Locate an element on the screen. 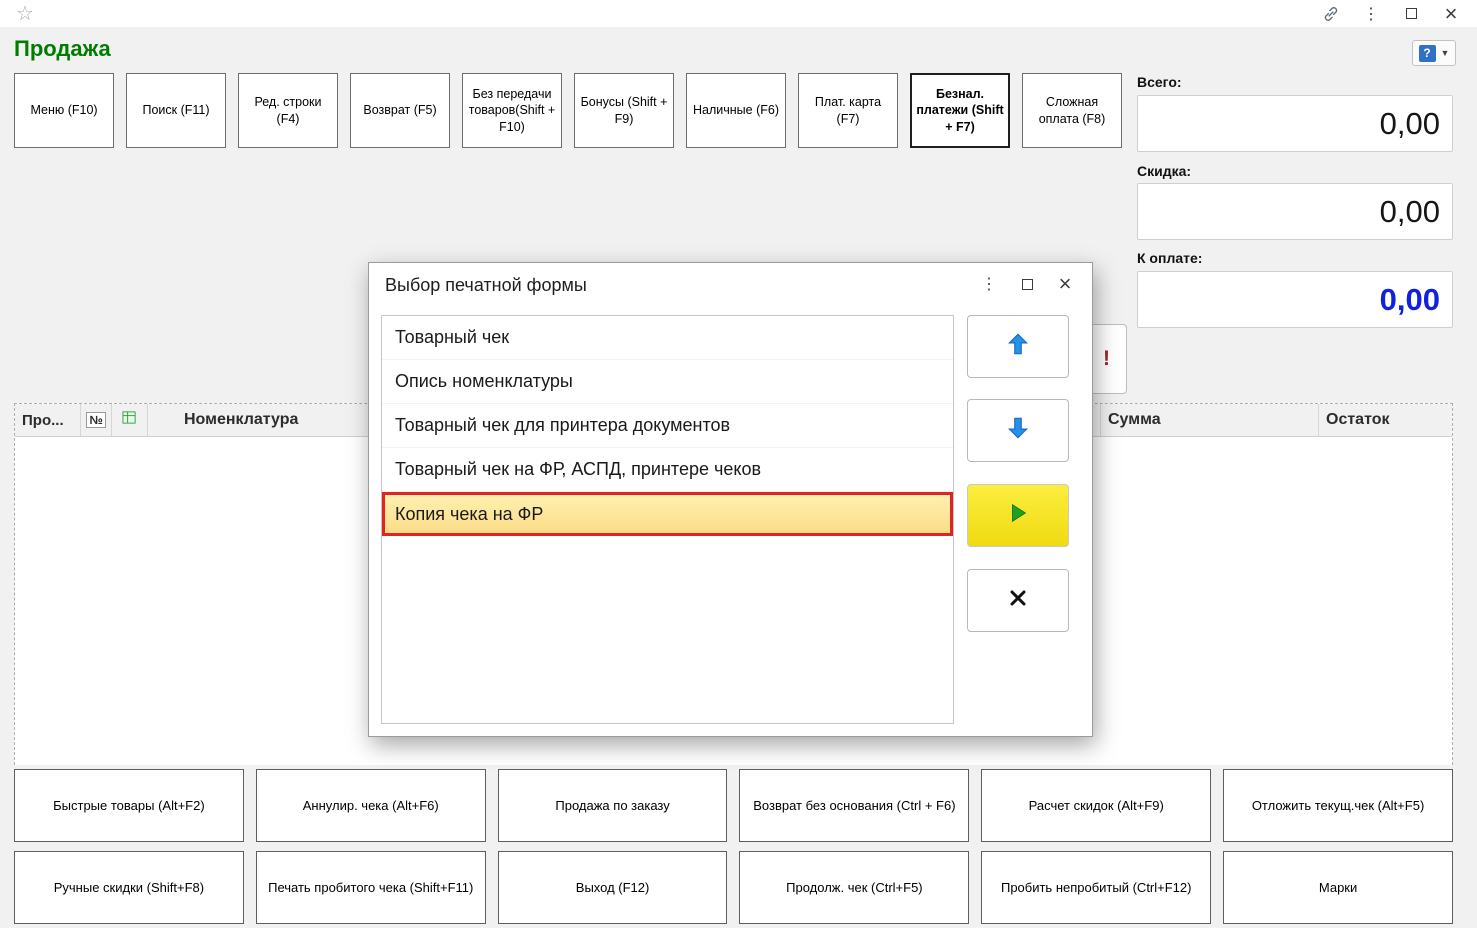 Image resolution: width=1477 pixels, height=928 pixels. column-header-sum: Сумма is located at coordinates (1210, 420).